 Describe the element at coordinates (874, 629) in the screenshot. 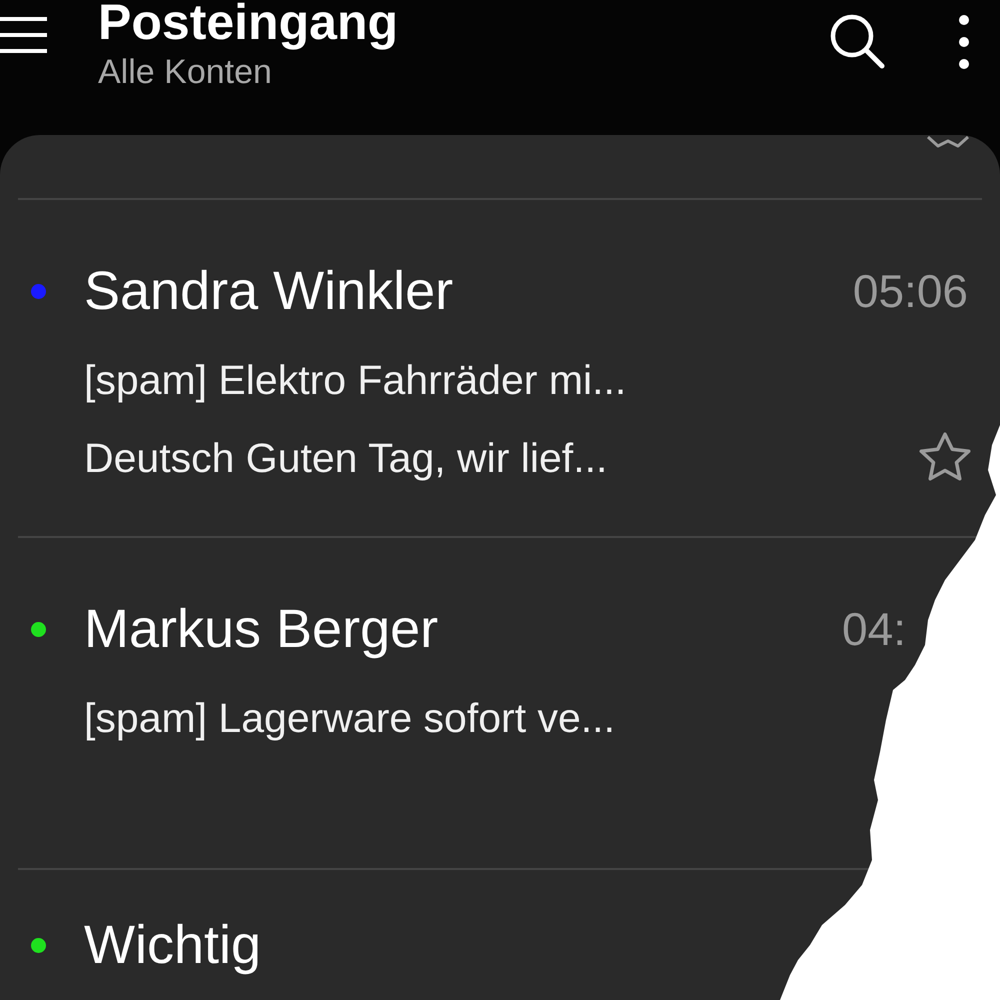

I see `message-time: 04:` at that location.